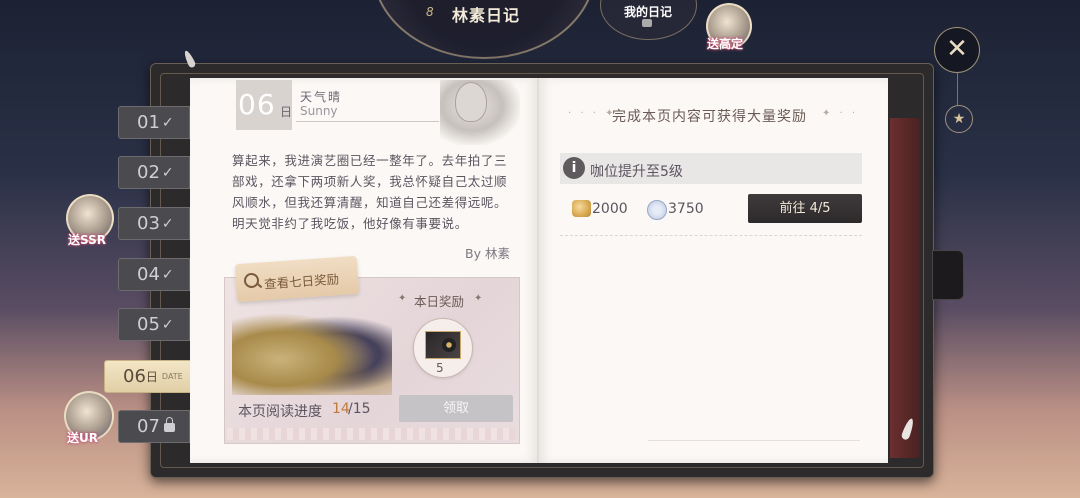  I want to click on header-decoration: ✦ · ·, so click(840, 113).